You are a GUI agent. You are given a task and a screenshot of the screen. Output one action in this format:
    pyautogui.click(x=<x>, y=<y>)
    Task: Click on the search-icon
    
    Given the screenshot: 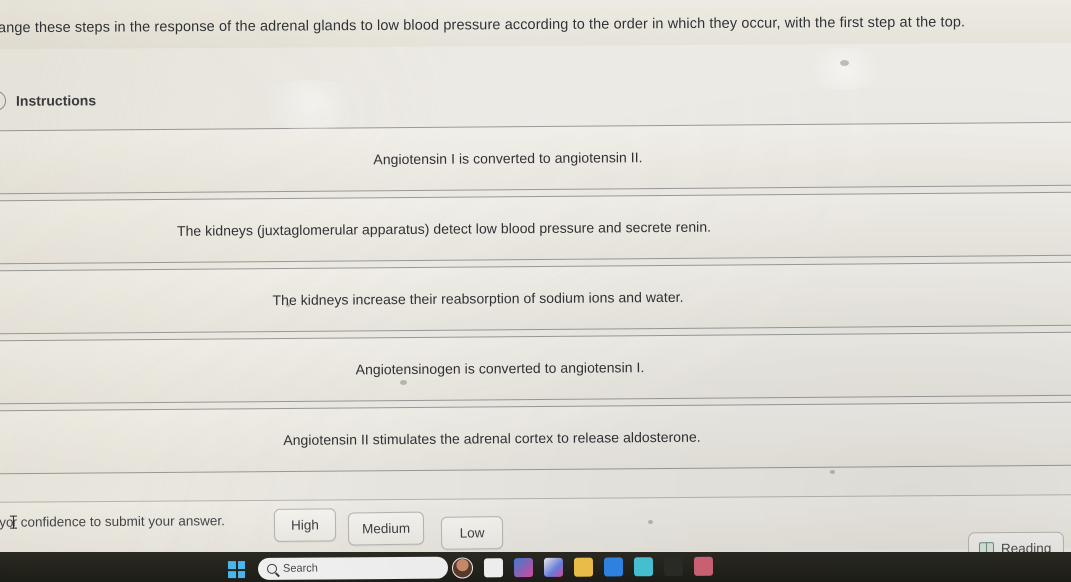 What is the action you would take?
    pyautogui.click(x=272, y=568)
    